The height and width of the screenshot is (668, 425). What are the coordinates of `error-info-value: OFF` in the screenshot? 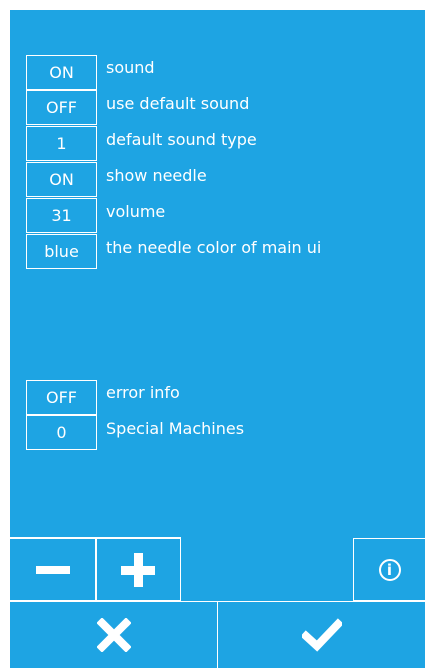 It's located at (61, 397).